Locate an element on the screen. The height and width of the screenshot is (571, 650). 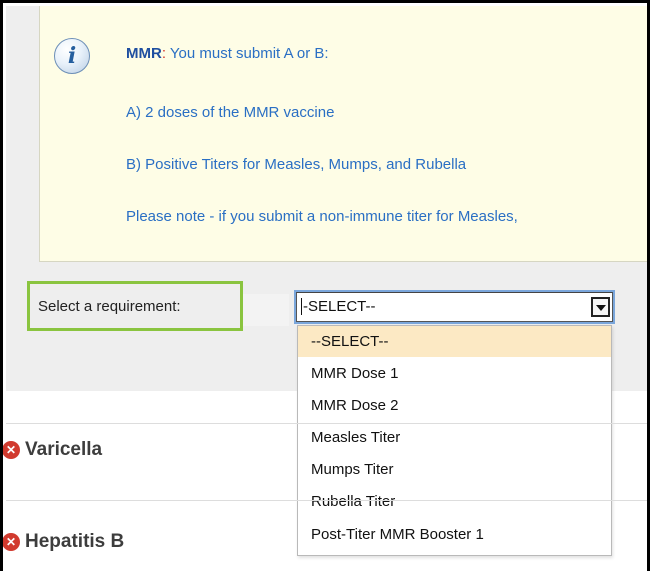
section-hepatitis-b: ✕ Hepatitis B is located at coordinates (64, 542).